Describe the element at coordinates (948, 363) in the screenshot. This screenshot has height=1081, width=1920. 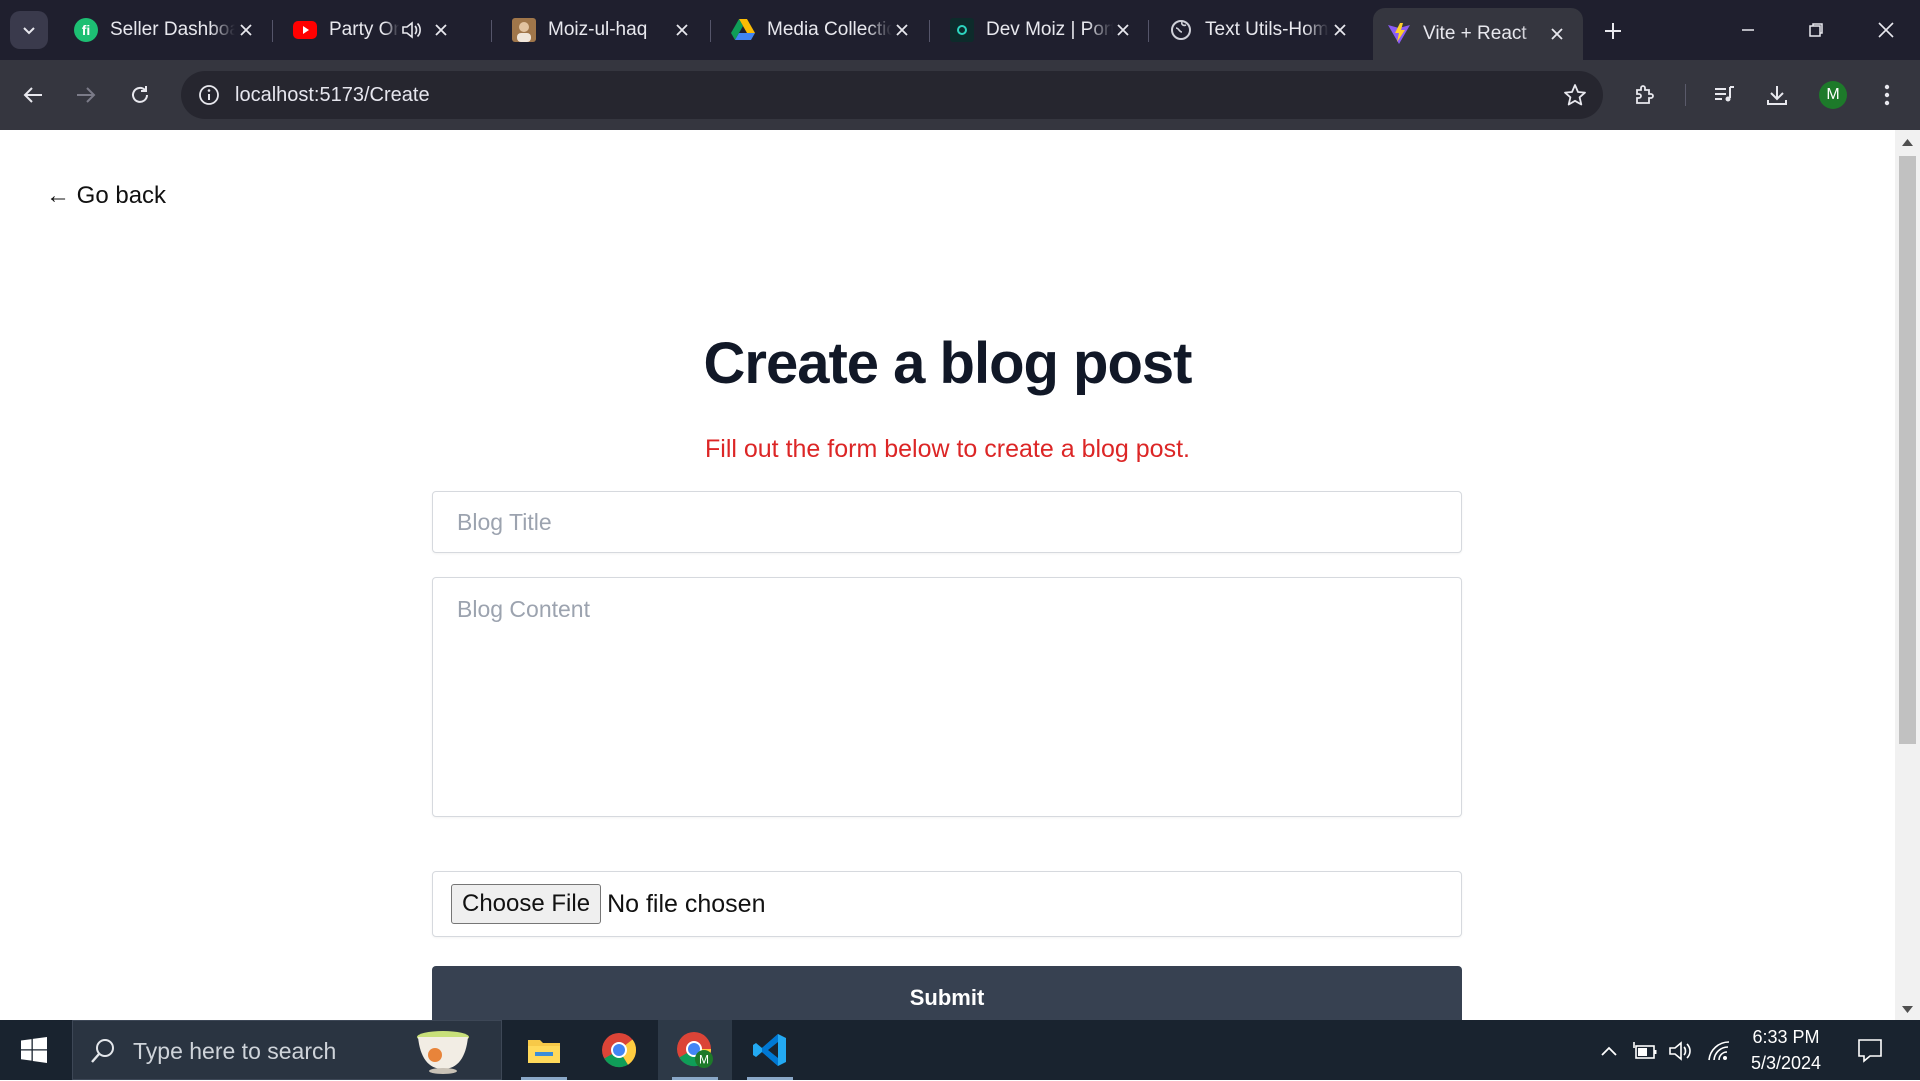
I see `page-title: Create a blog post` at that location.